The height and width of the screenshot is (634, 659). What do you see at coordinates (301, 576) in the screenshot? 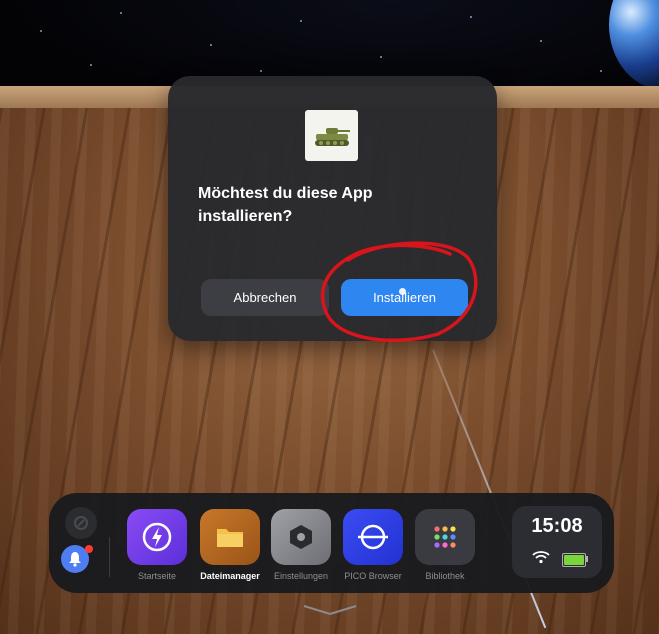
I see `dock-label: Einstellungen` at bounding box center [301, 576].